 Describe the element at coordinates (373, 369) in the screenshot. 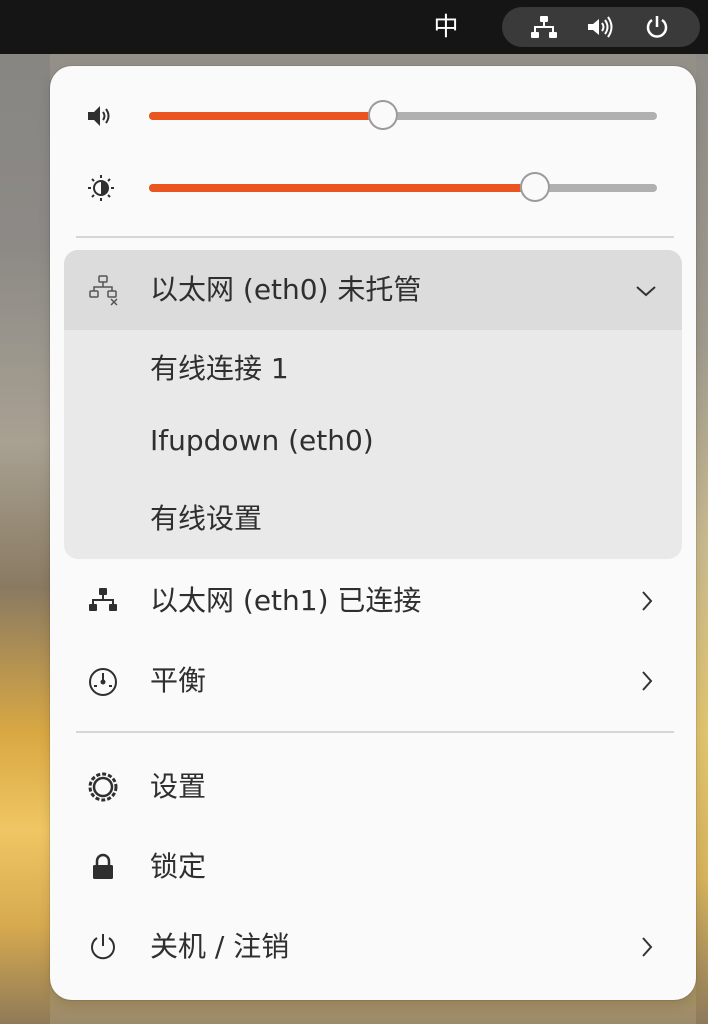

I see `submenu-item-wired-connection-1: 有线连接 1` at that location.